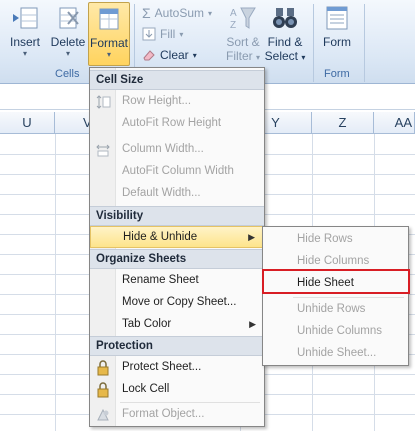 Image resolution: width=415 pixels, height=431 pixels. I want to click on sort-filter-button: AZ Sort & Filter ▾, so click(243, 33).